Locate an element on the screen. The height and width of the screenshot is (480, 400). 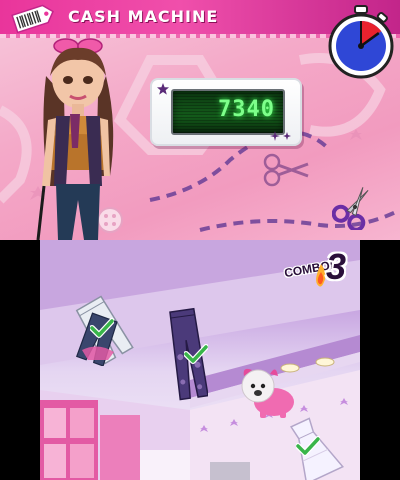
combo-count: 3 is located at coordinates (336, 266).